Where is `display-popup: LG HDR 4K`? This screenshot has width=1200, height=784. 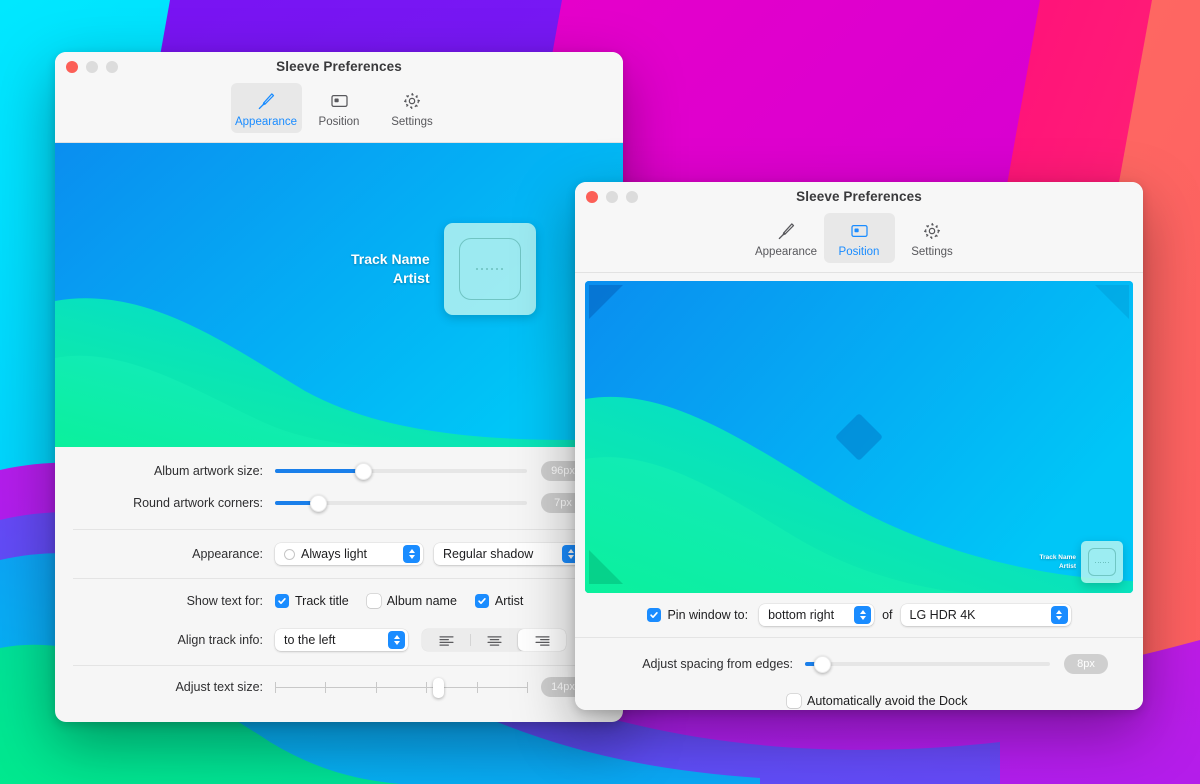 display-popup: LG HDR 4K is located at coordinates (985, 615).